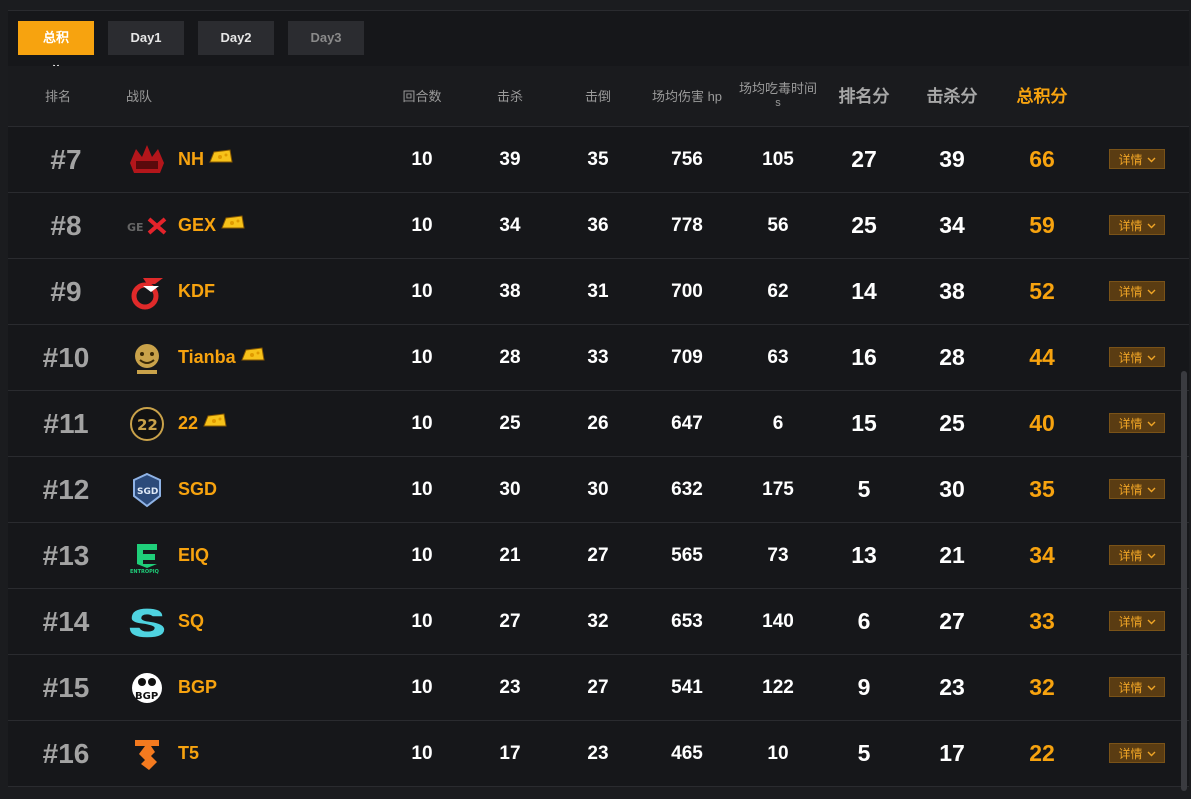  I want to click on total-points-cell: 66, so click(1042, 159).